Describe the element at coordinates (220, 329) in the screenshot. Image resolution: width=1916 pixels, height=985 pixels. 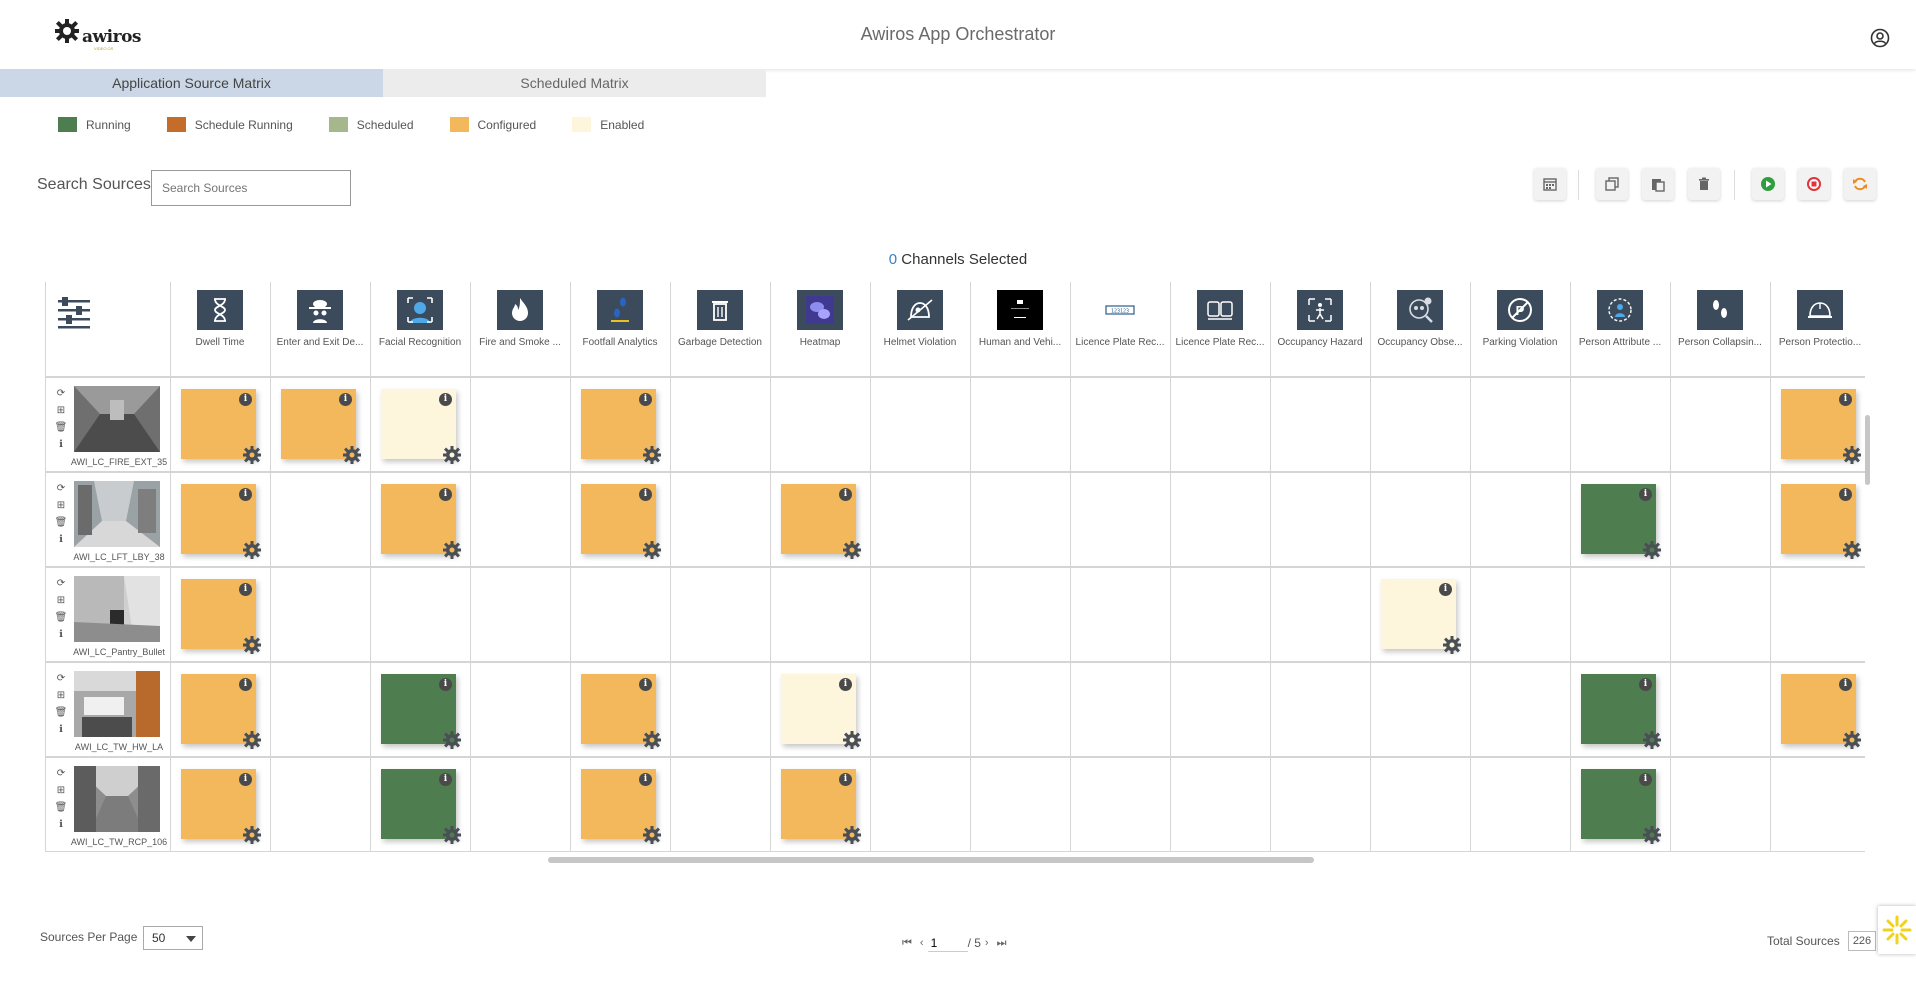
I see `app-column-header: Dwell Time` at that location.